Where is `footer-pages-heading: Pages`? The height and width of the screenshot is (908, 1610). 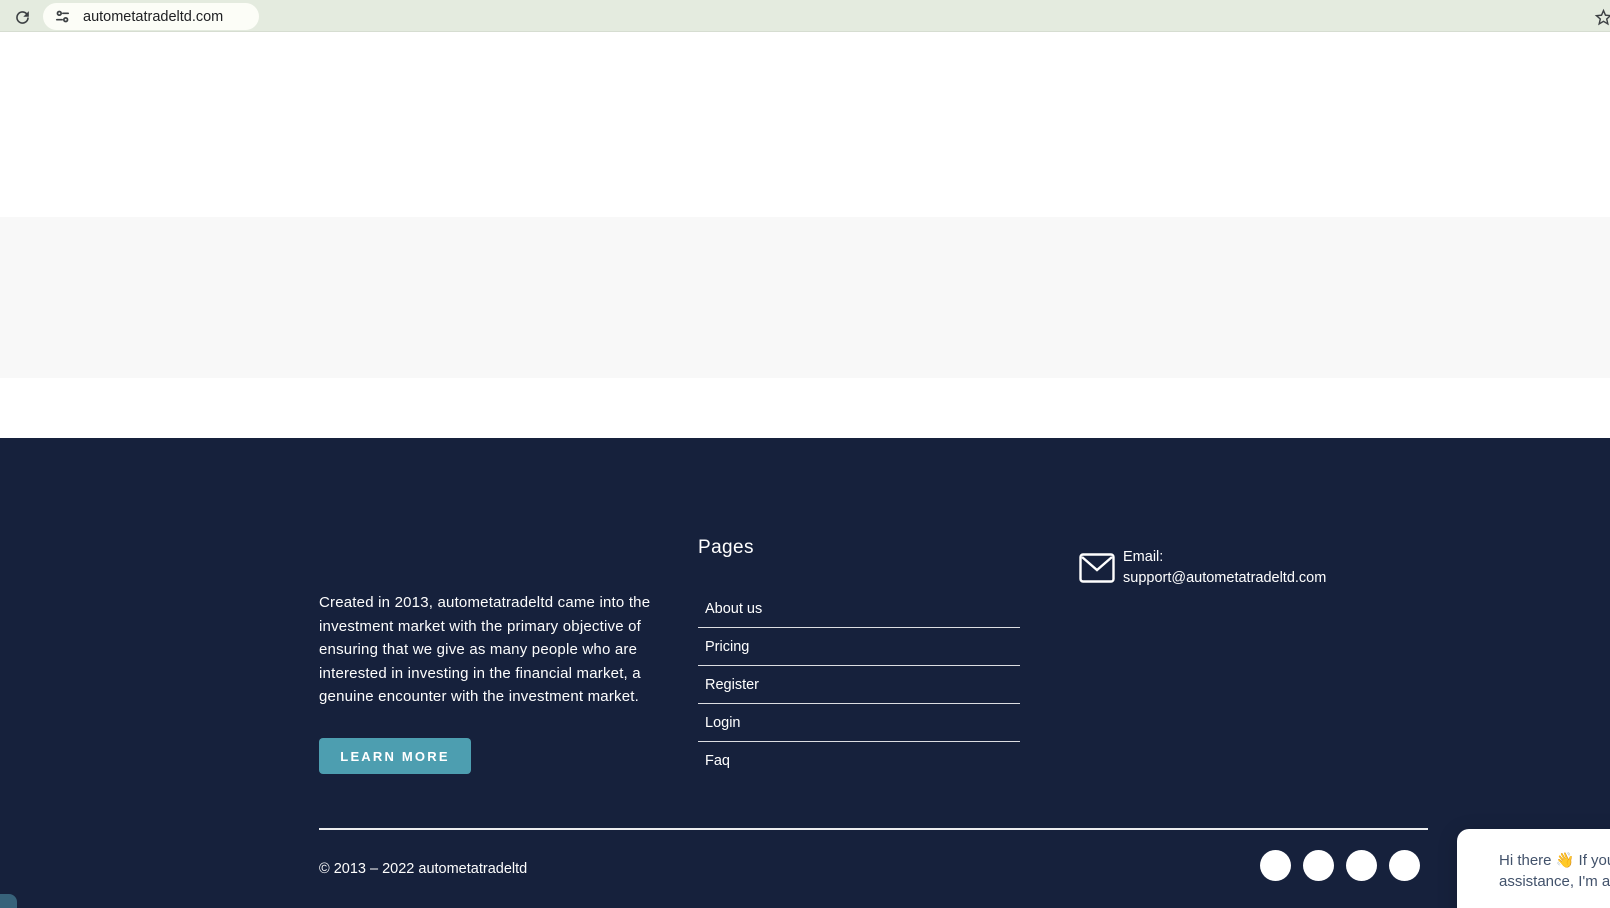
footer-pages-heading: Pages is located at coordinates (726, 547).